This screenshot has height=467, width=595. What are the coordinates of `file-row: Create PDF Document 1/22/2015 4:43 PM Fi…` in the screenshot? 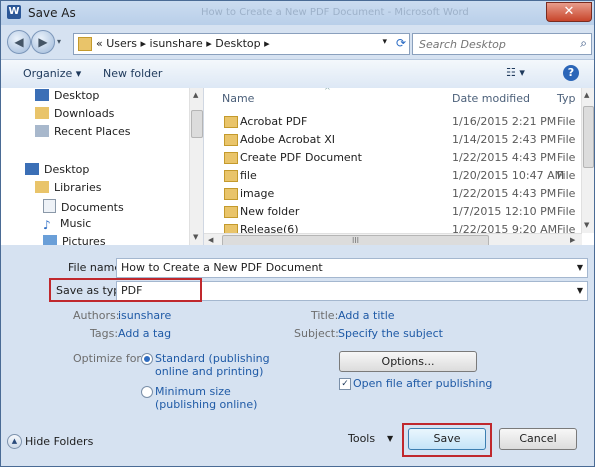 It's located at (393, 158).